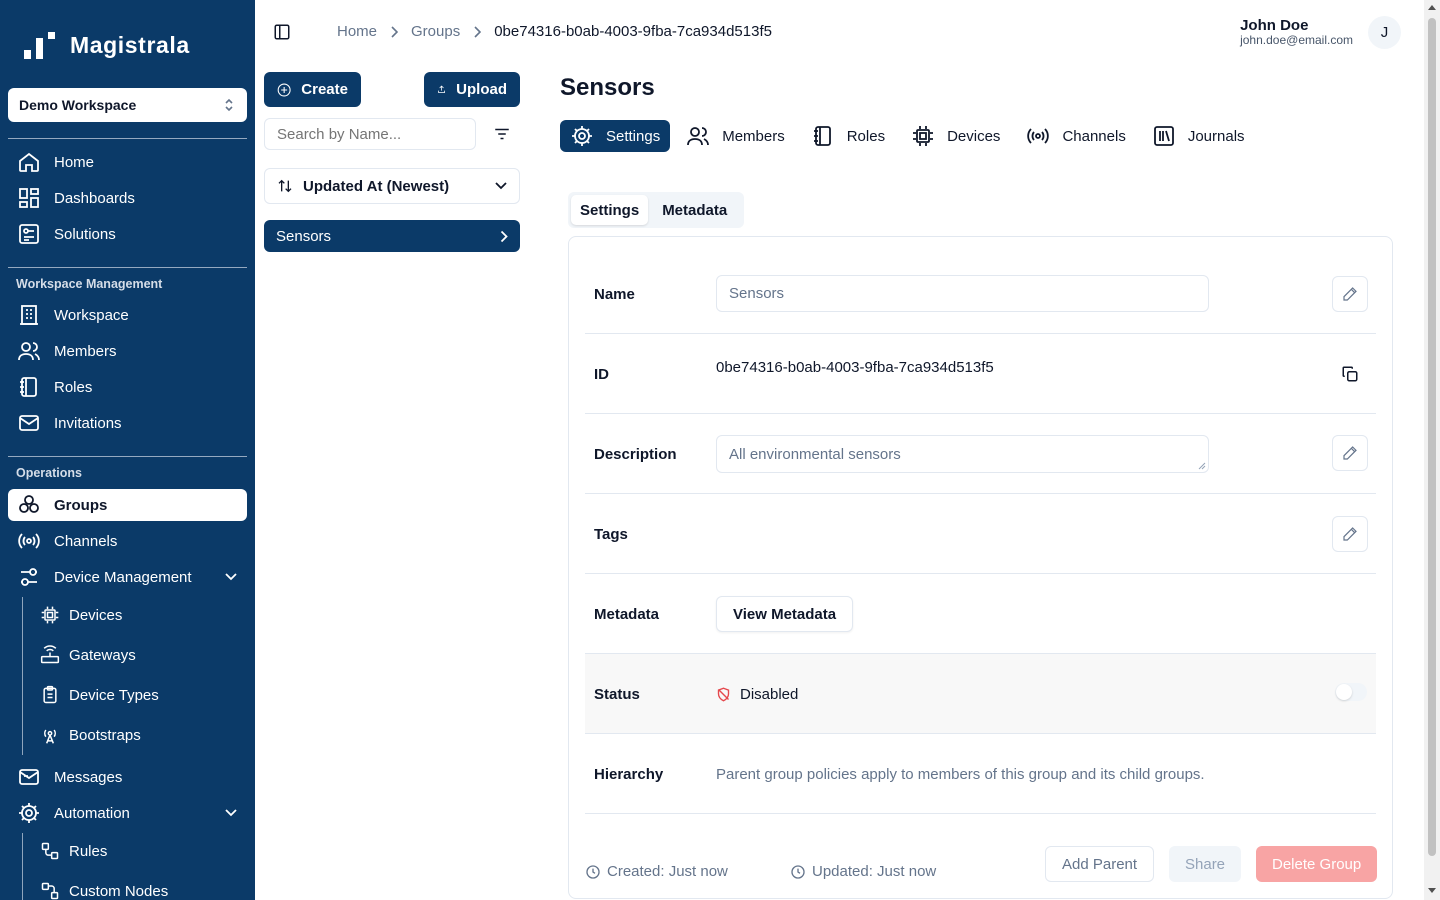  Describe the element at coordinates (143, 851) in the screenshot. I see `sidebar-subitem-rules: Rules` at that location.